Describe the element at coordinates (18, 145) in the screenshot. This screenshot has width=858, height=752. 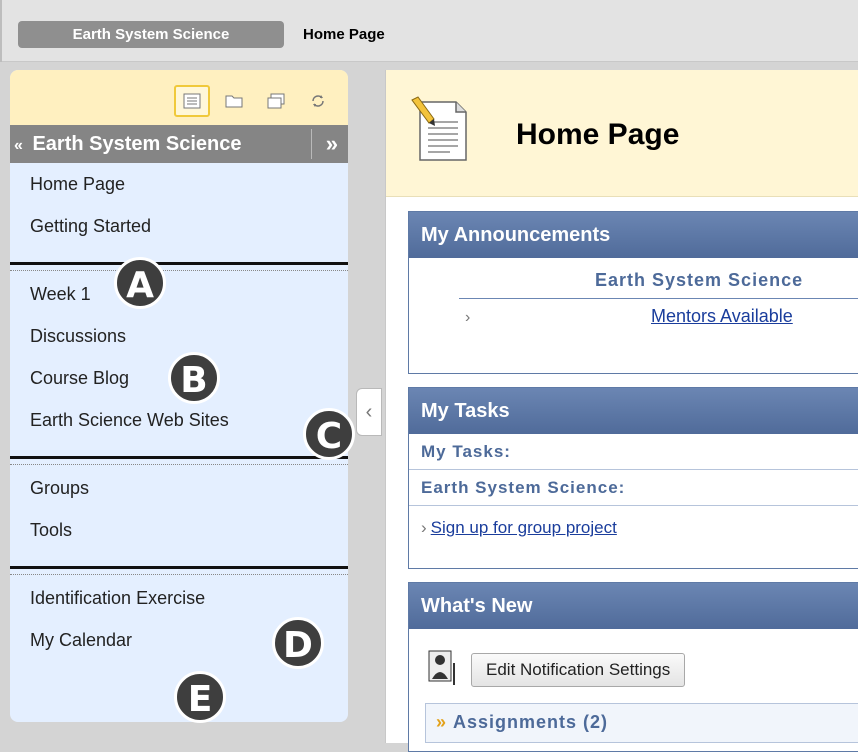
I see `collapse-up-icon: «` at that location.